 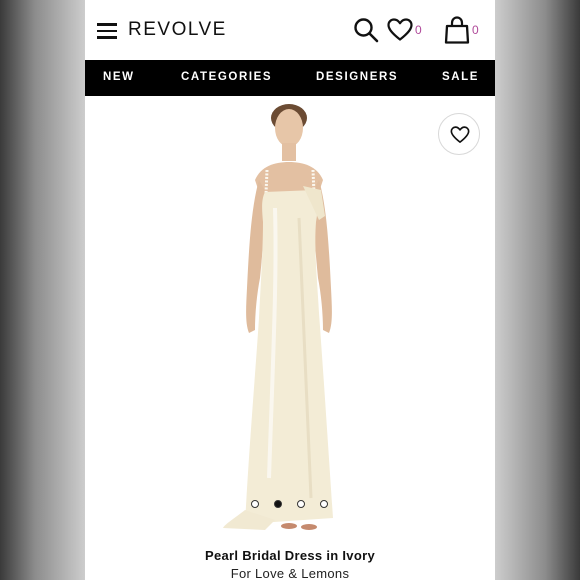 I want to click on nav-item-designers: DESIGNERS, so click(x=357, y=77).